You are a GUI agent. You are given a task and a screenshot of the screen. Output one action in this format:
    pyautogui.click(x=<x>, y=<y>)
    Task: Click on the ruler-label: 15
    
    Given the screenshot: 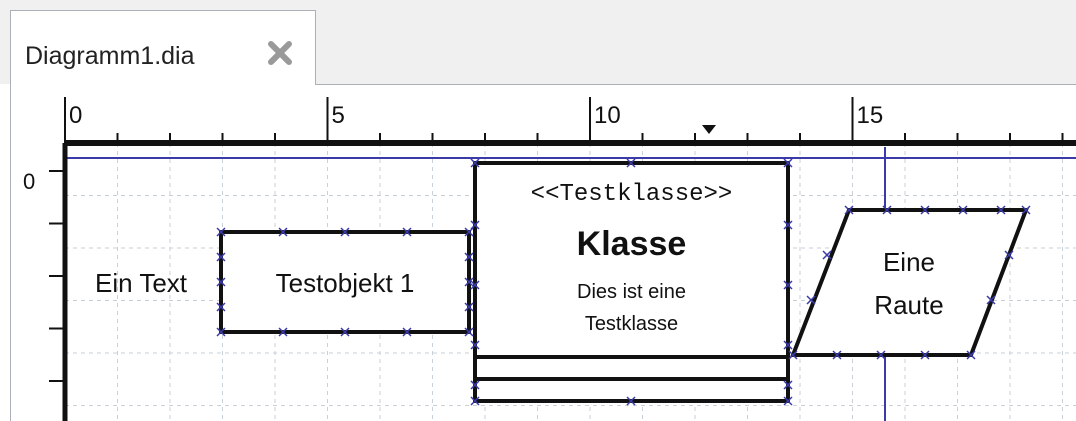 What is the action you would take?
    pyautogui.click(x=870, y=115)
    